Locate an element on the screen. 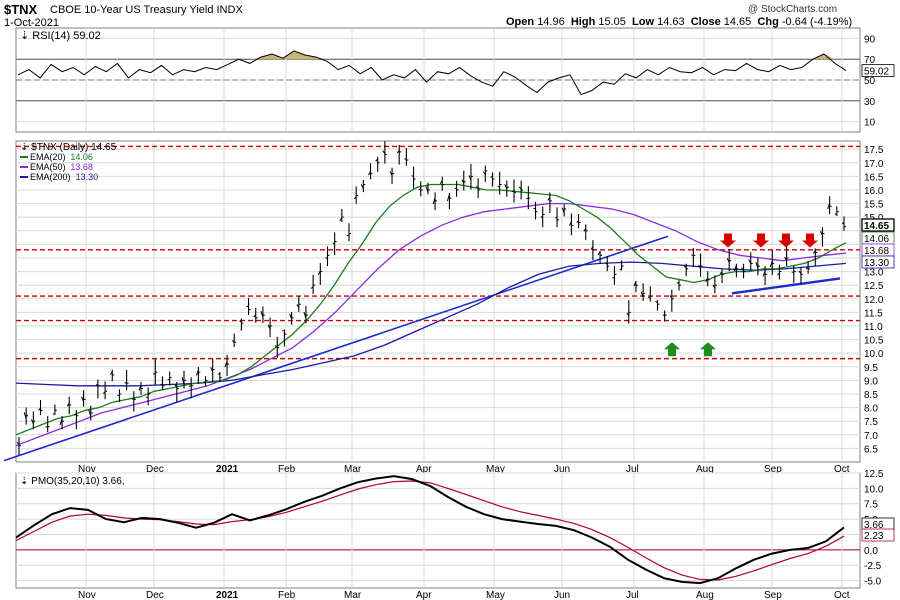  price-y-tick: 7.0 is located at coordinates (871, 436).